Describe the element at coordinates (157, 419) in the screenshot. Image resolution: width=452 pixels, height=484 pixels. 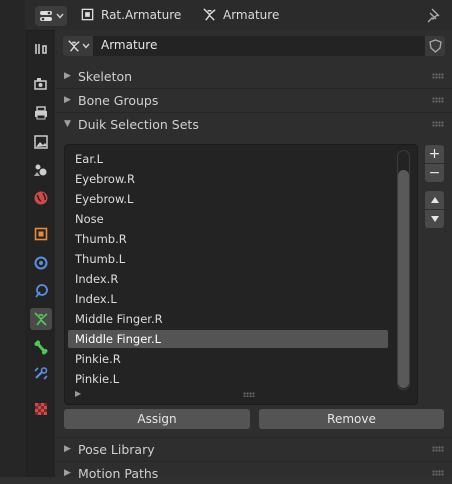
I see `assign-button: Assign` at that location.